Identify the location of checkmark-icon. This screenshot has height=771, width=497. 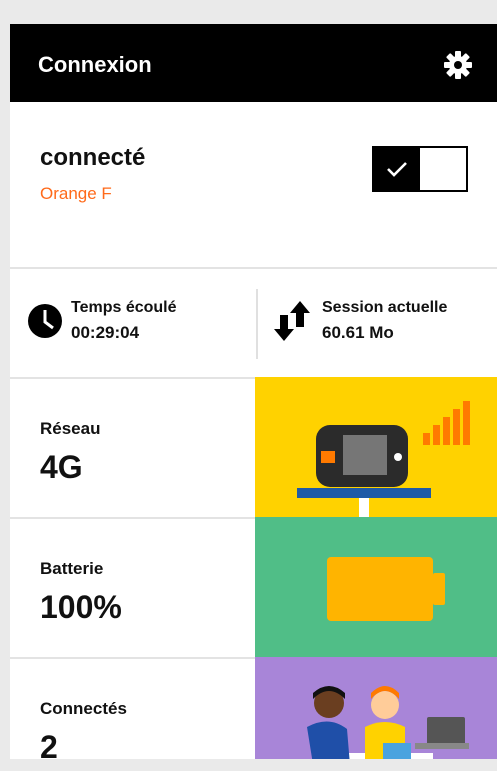
(397, 169).